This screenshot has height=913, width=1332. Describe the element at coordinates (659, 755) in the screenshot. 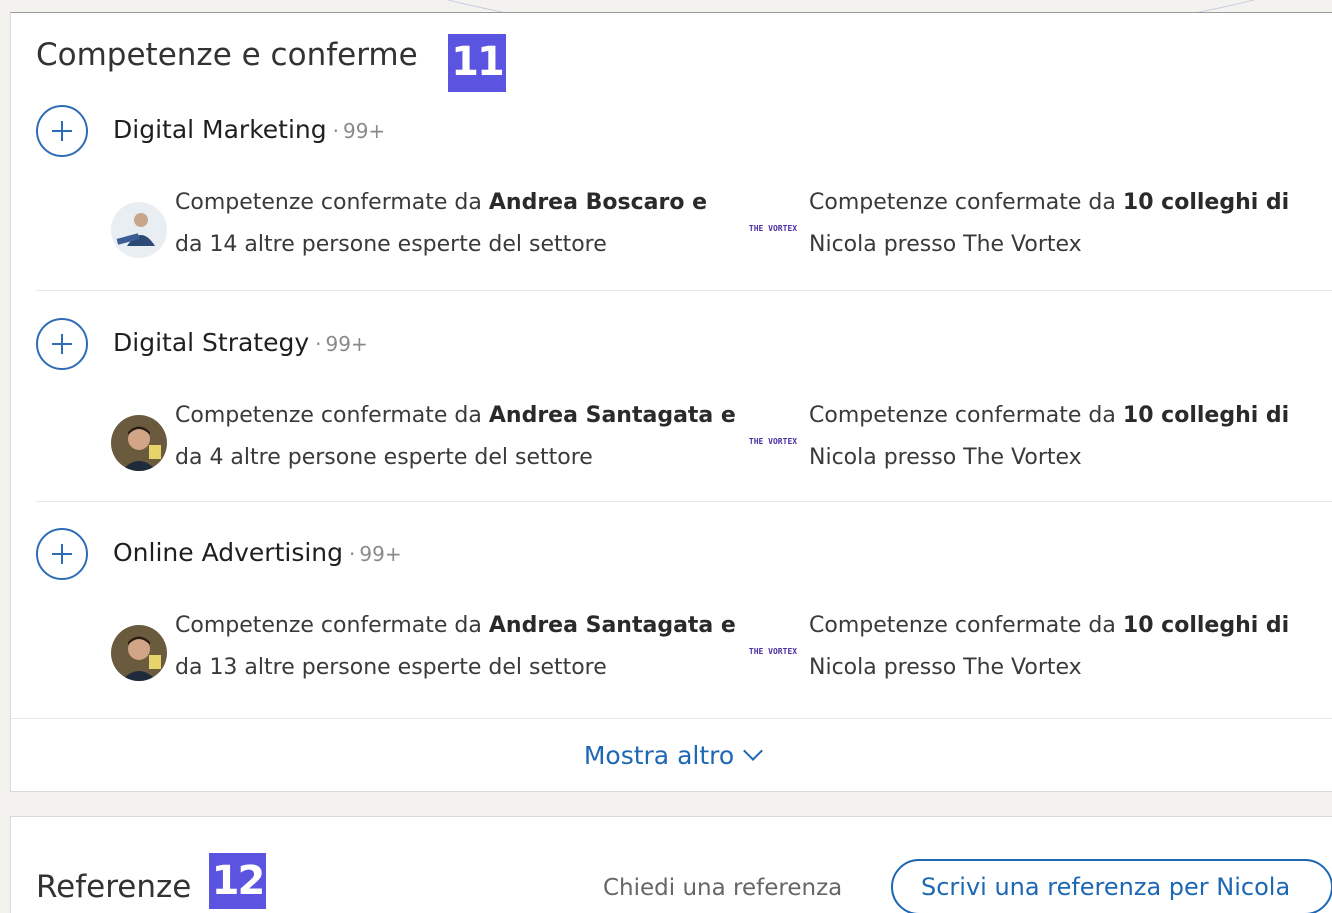

I see `show-more-label: Mostra altro` at that location.